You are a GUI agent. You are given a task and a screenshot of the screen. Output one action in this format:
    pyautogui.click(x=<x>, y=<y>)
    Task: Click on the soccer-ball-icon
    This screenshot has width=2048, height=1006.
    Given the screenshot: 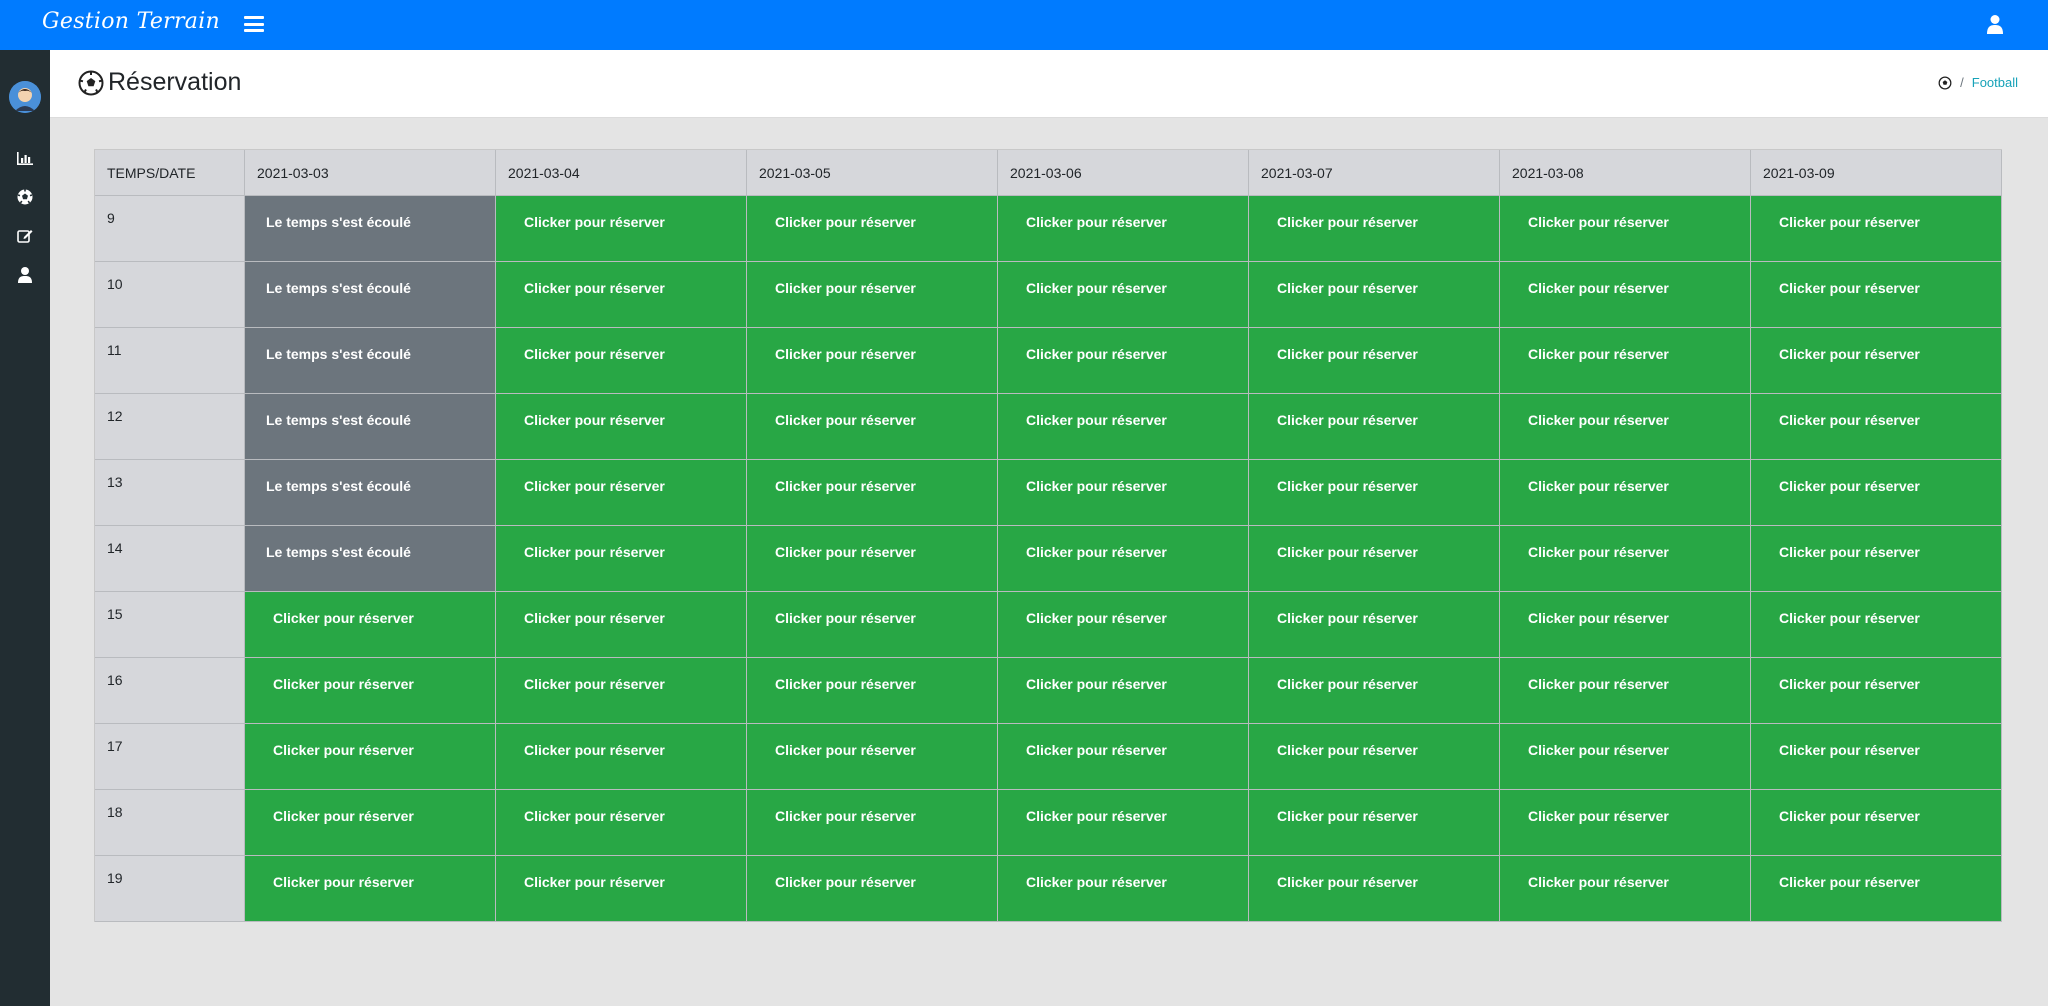 What is the action you would take?
    pyautogui.click(x=25, y=197)
    